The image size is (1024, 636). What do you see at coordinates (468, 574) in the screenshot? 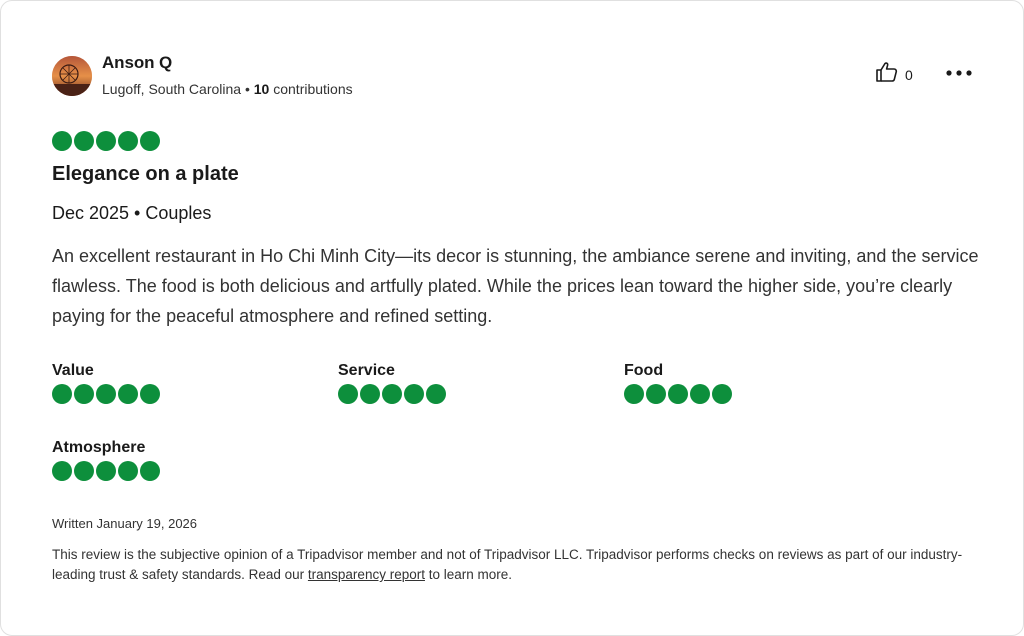
I see `disclaimer-text-end: to learn more.` at bounding box center [468, 574].